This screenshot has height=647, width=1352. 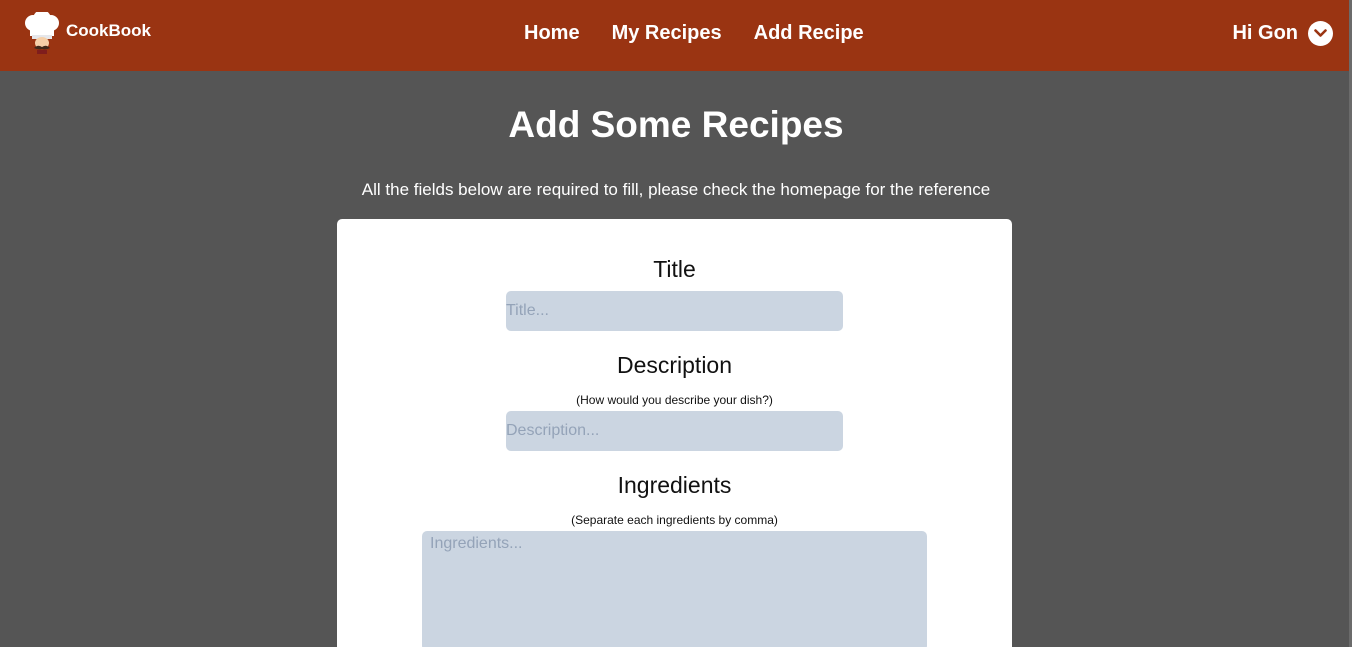 What do you see at coordinates (674, 400) in the screenshot?
I see `description-hint: (How would you describe your dish?)` at bounding box center [674, 400].